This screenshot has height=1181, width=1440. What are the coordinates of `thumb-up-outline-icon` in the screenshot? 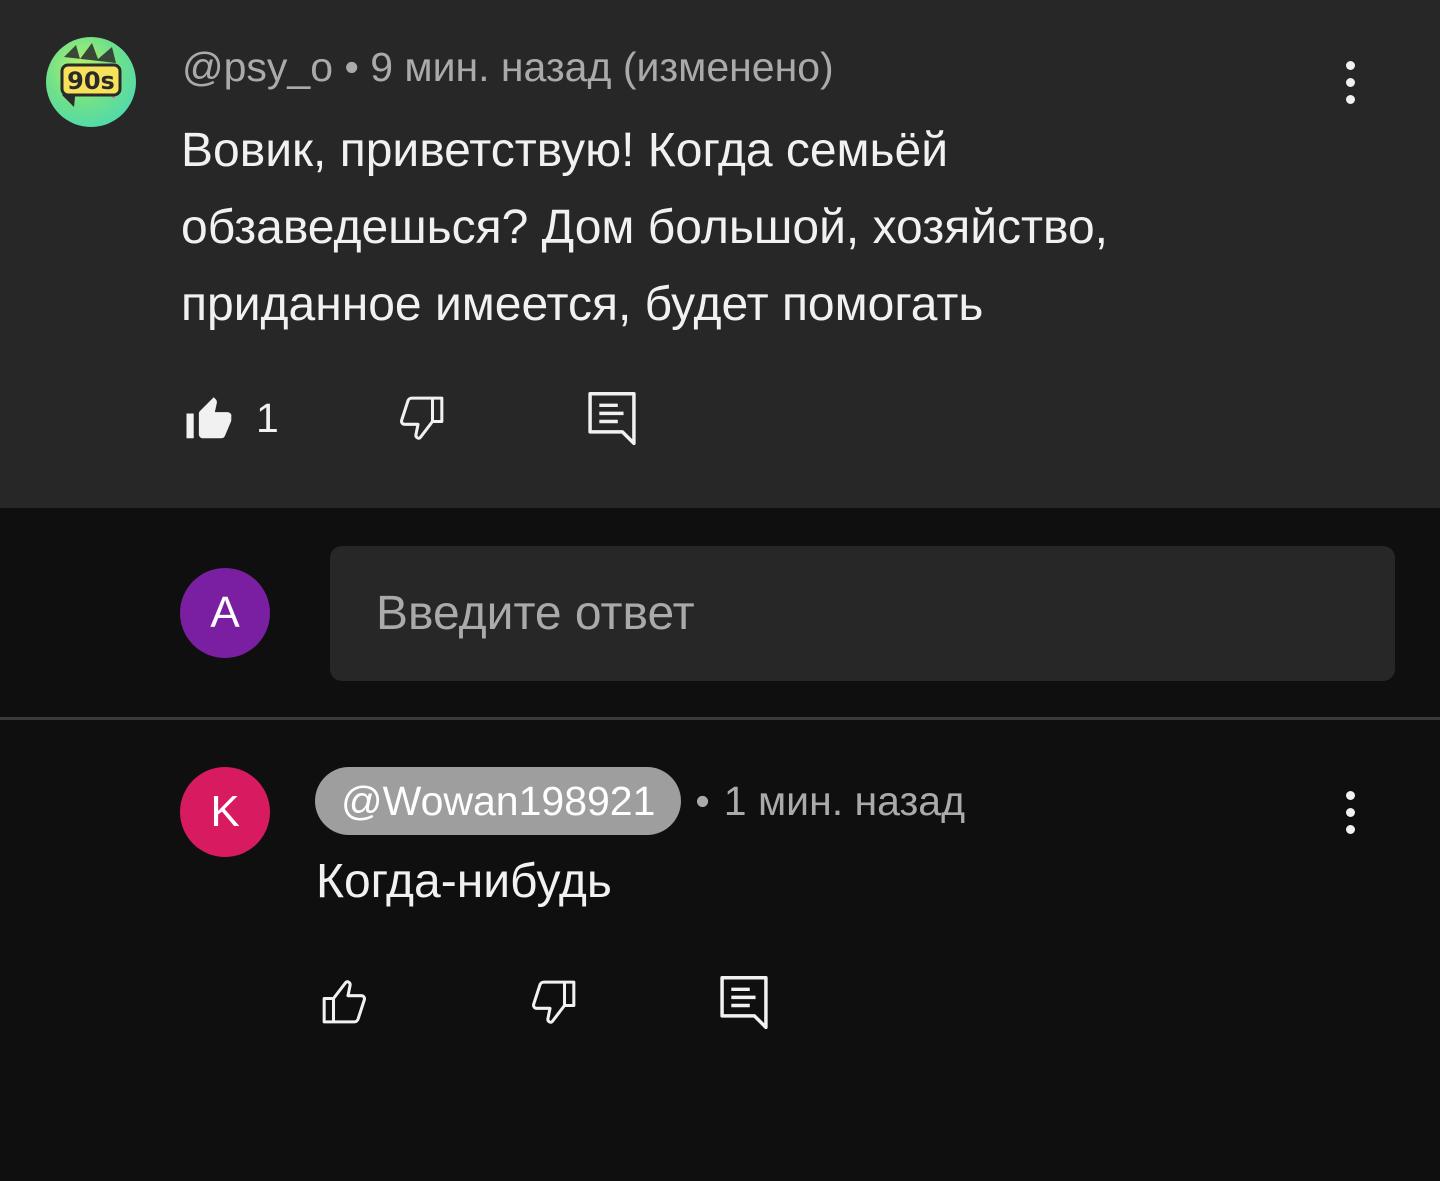 It's located at (344, 1002).